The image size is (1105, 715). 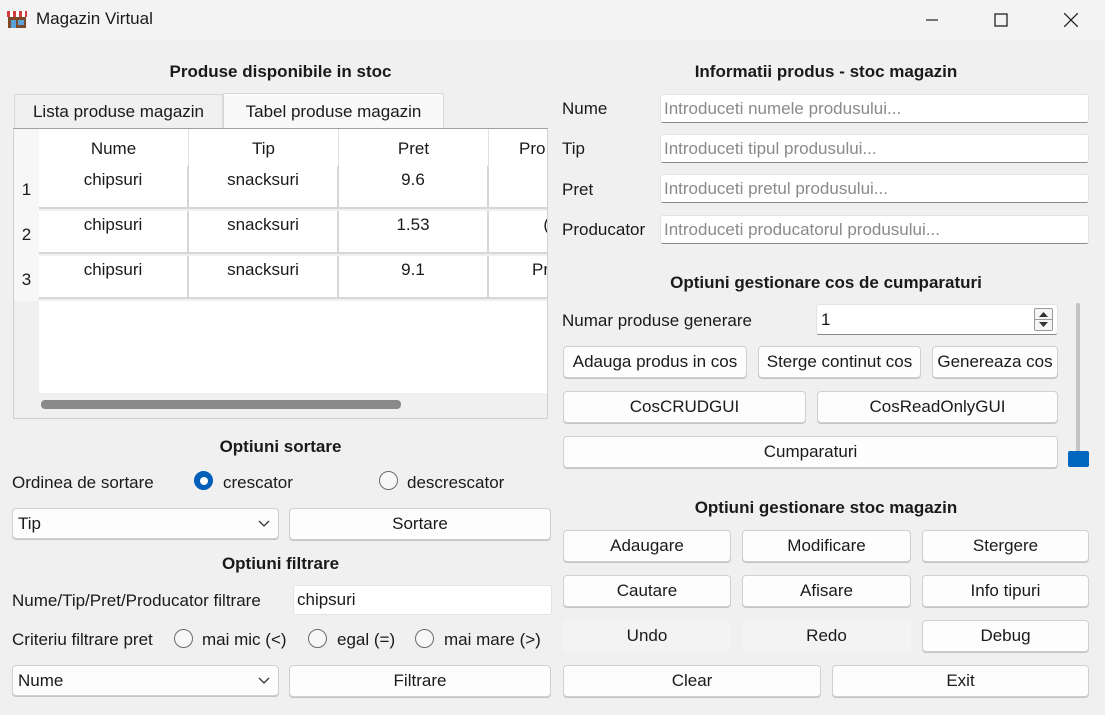 What do you see at coordinates (333, 111) in the screenshot?
I see `tab-tabel-produse: Tabel produse magazin` at bounding box center [333, 111].